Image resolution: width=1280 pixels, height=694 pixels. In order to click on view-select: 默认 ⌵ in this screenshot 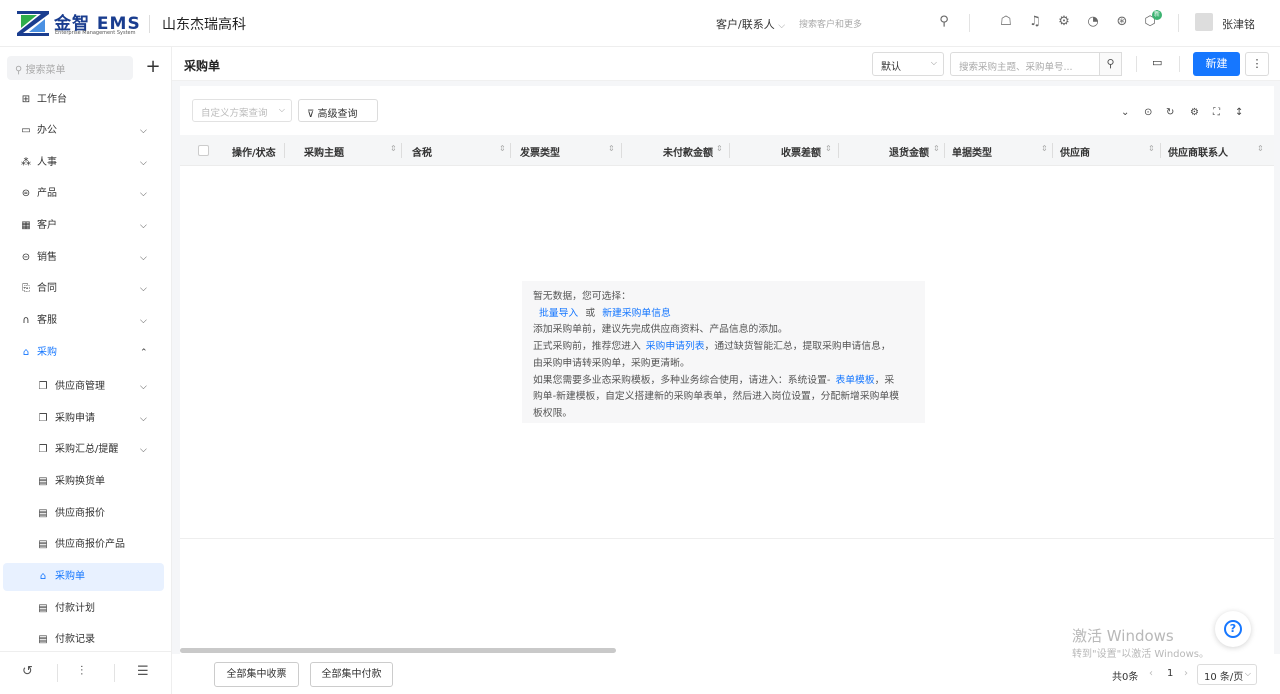, I will do `click(908, 64)`.